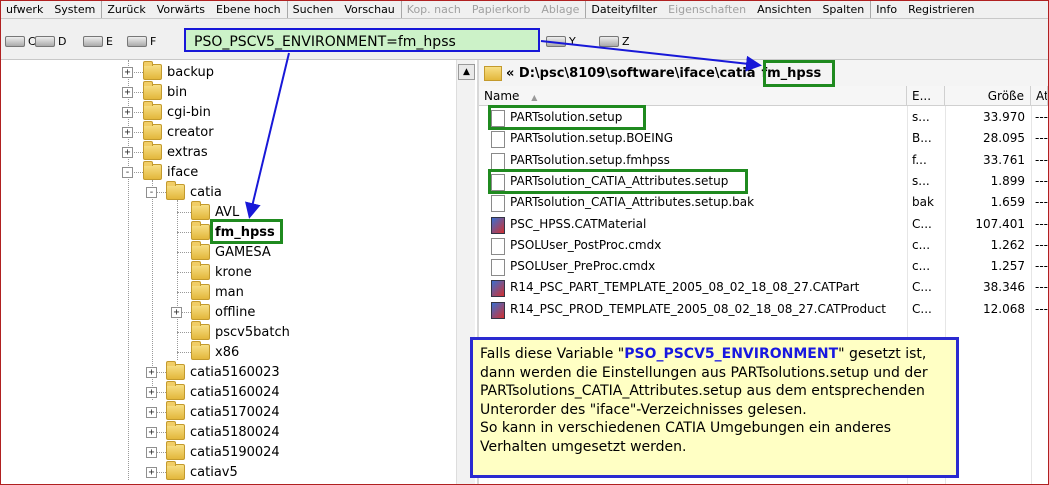  What do you see at coordinates (50, 41) in the screenshot?
I see `drive-d-button: D` at bounding box center [50, 41].